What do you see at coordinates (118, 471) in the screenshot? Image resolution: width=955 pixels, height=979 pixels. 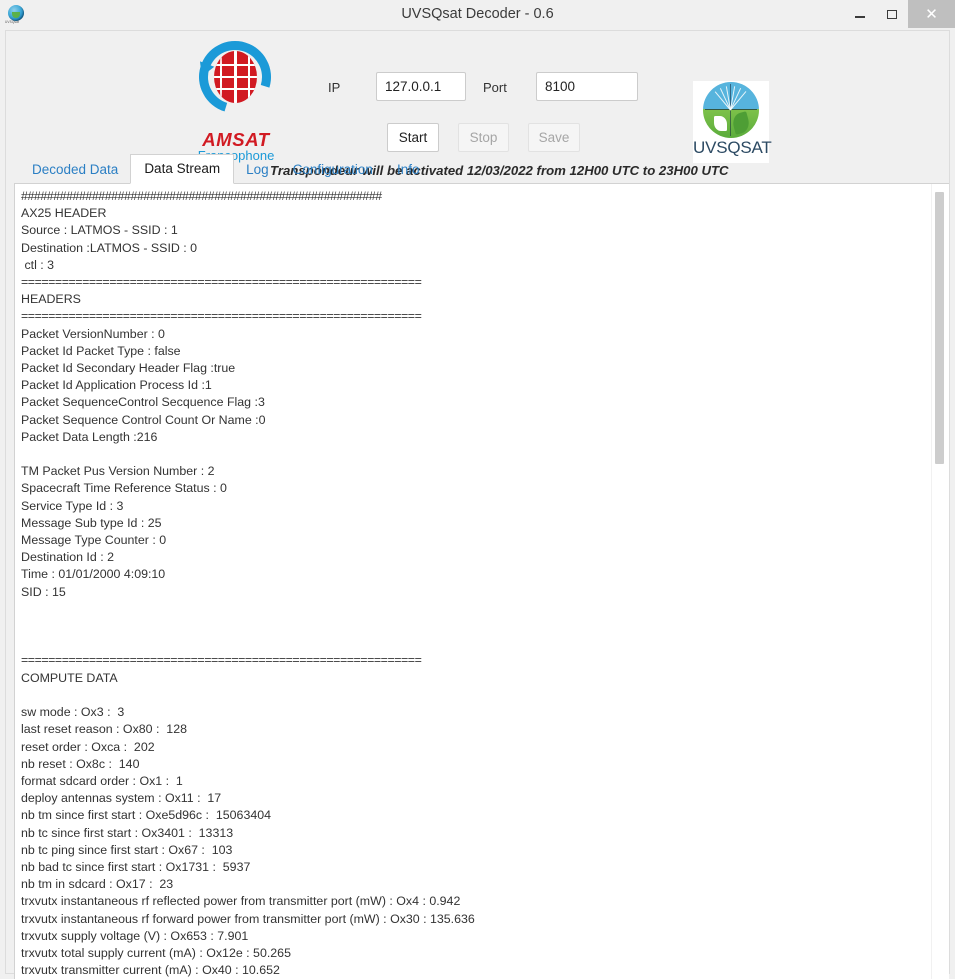 I see `stream-line: TM Packet Pus Version Number : 2` at bounding box center [118, 471].